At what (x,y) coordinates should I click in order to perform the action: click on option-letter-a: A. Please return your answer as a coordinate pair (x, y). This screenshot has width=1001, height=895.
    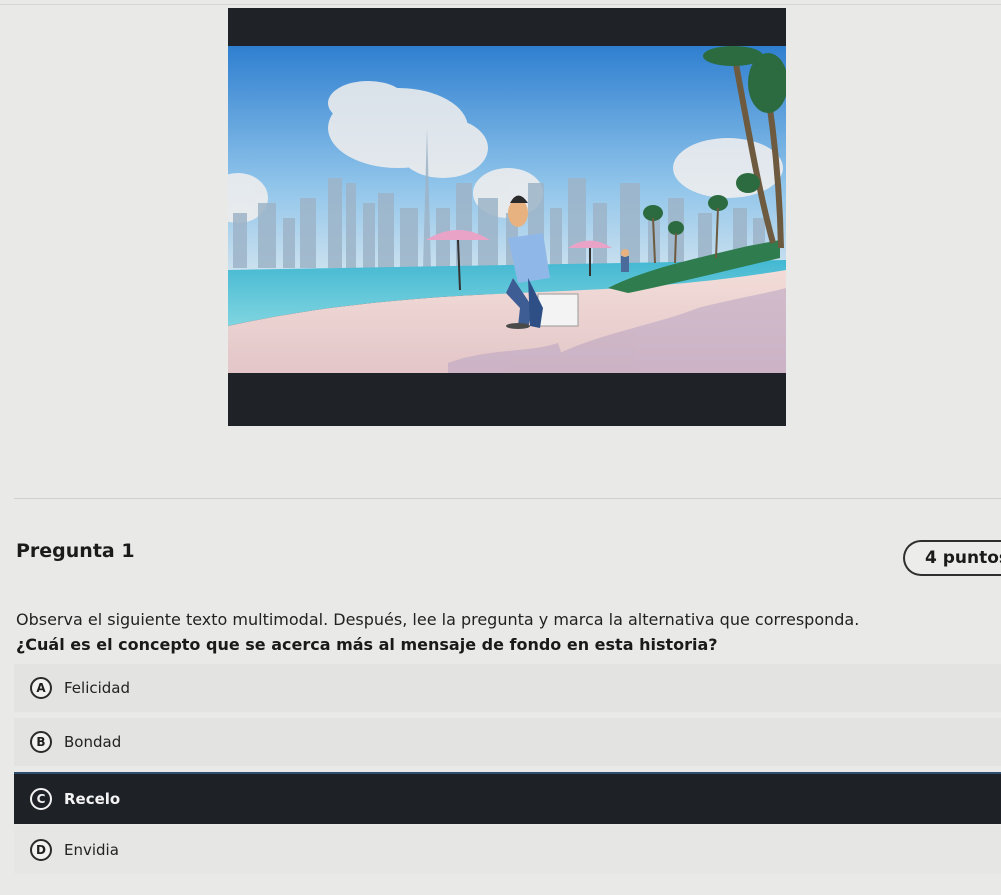
    Looking at the image, I should click on (41, 688).